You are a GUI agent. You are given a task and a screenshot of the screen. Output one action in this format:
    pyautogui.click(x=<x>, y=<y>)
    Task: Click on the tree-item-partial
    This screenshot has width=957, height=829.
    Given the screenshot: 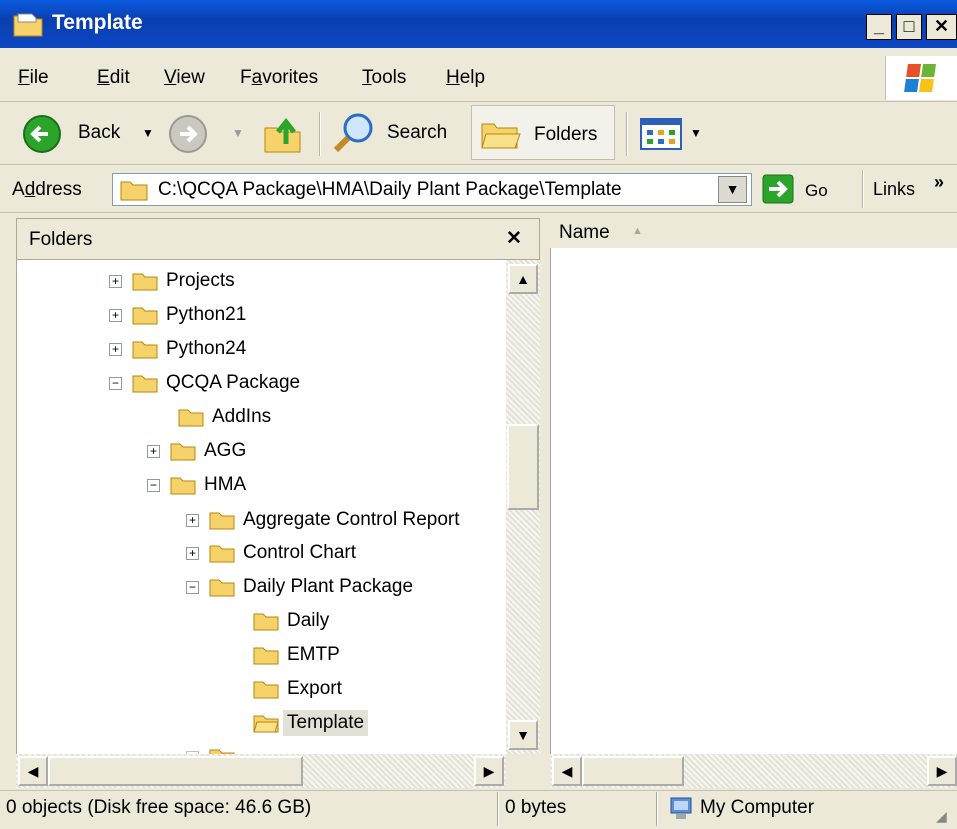 What is the action you would take?
    pyautogui.click(x=214, y=748)
    